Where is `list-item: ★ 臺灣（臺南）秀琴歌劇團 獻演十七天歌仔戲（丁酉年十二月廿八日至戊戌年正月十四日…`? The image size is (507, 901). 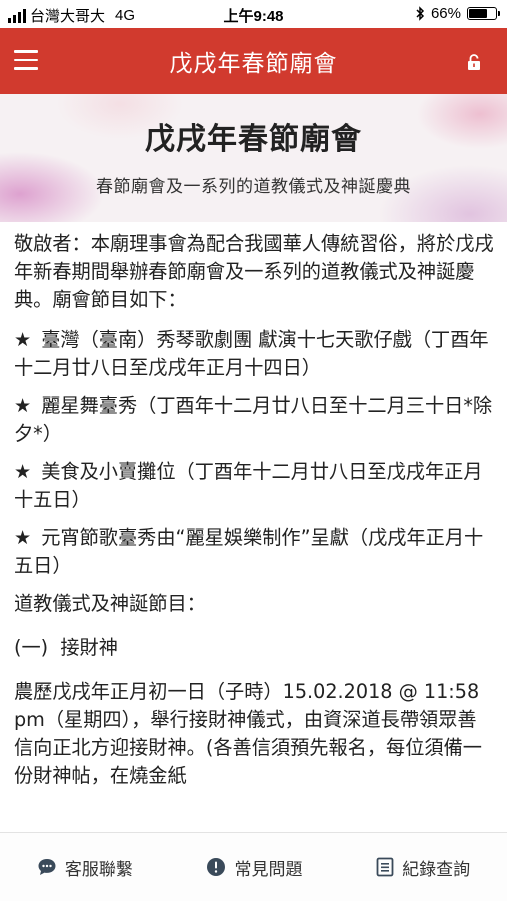
list-item: ★ 臺灣（臺南）秀琴歌劇團 獻演十七天歌仔戲（丁酉年十二月廿八日至戊戌年正月十四日… is located at coordinates (254, 354).